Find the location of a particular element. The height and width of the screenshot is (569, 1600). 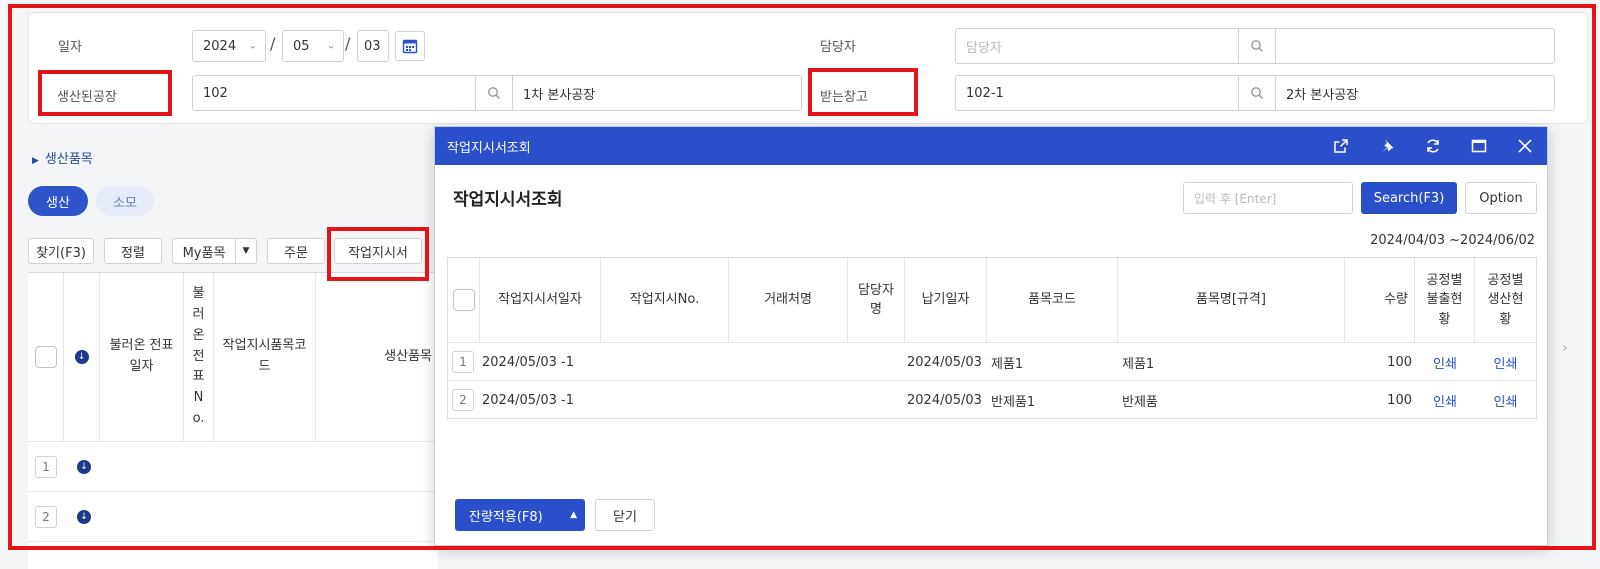

day-value: 03 is located at coordinates (372, 46).